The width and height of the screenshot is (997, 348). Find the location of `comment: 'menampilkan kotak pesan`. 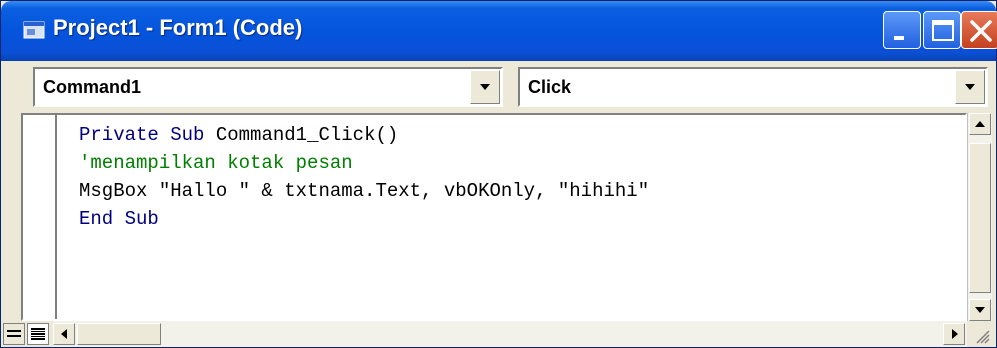

comment: 'menampilkan kotak pesan is located at coordinates (216, 163).